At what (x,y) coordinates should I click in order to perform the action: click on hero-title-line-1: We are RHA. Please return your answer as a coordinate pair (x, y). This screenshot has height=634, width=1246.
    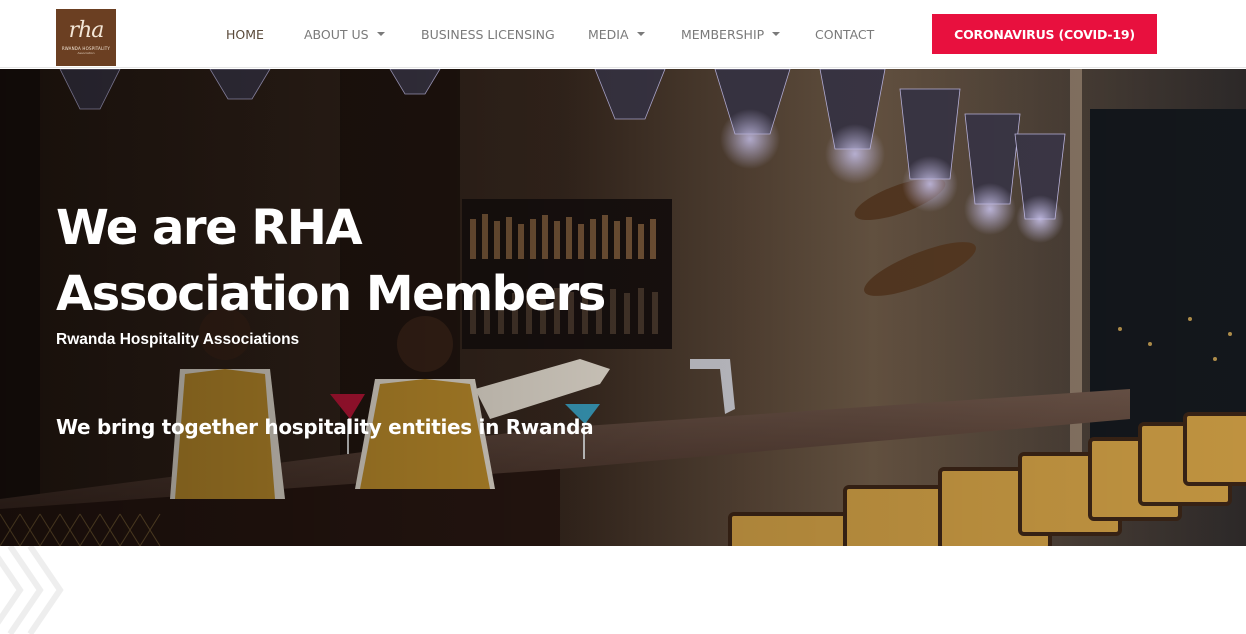
    Looking at the image, I should click on (209, 228).